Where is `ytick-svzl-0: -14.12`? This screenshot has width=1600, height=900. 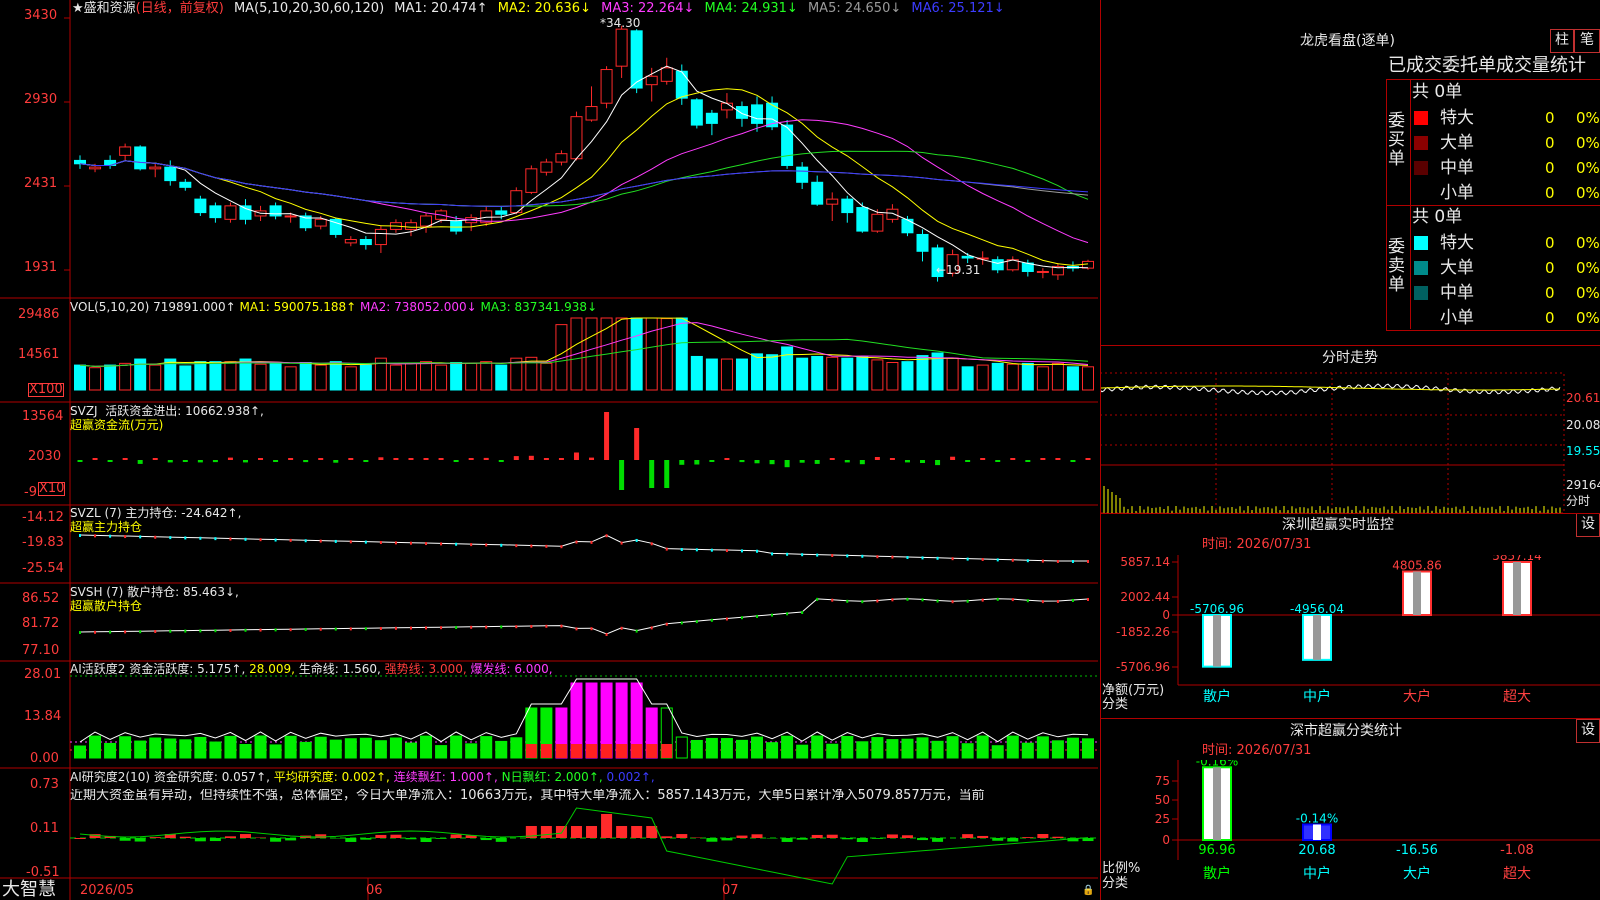
ytick-svzl-0: -14.12 is located at coordinates (43, 517).